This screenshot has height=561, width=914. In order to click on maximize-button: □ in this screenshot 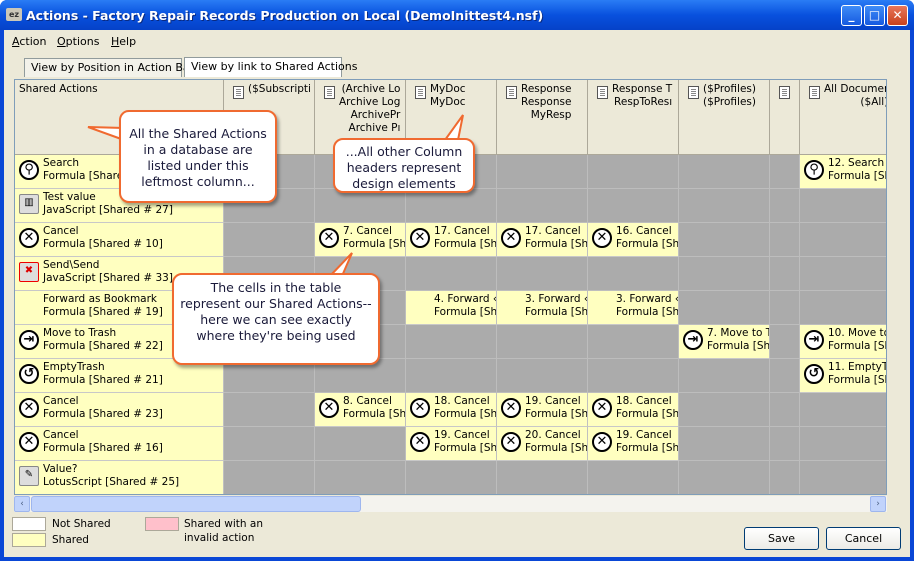, I will do `click(874, 15)`.